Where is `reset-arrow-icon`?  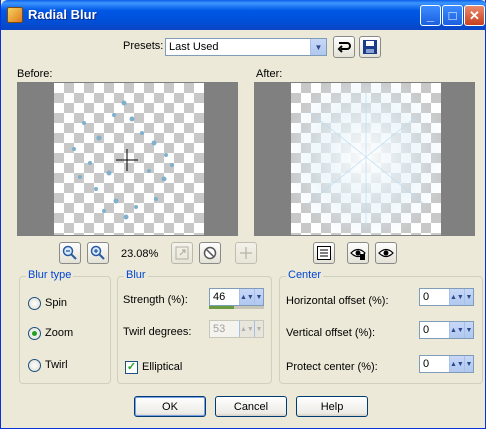 reset-arrow-icon is located at coordinates (344, 47).